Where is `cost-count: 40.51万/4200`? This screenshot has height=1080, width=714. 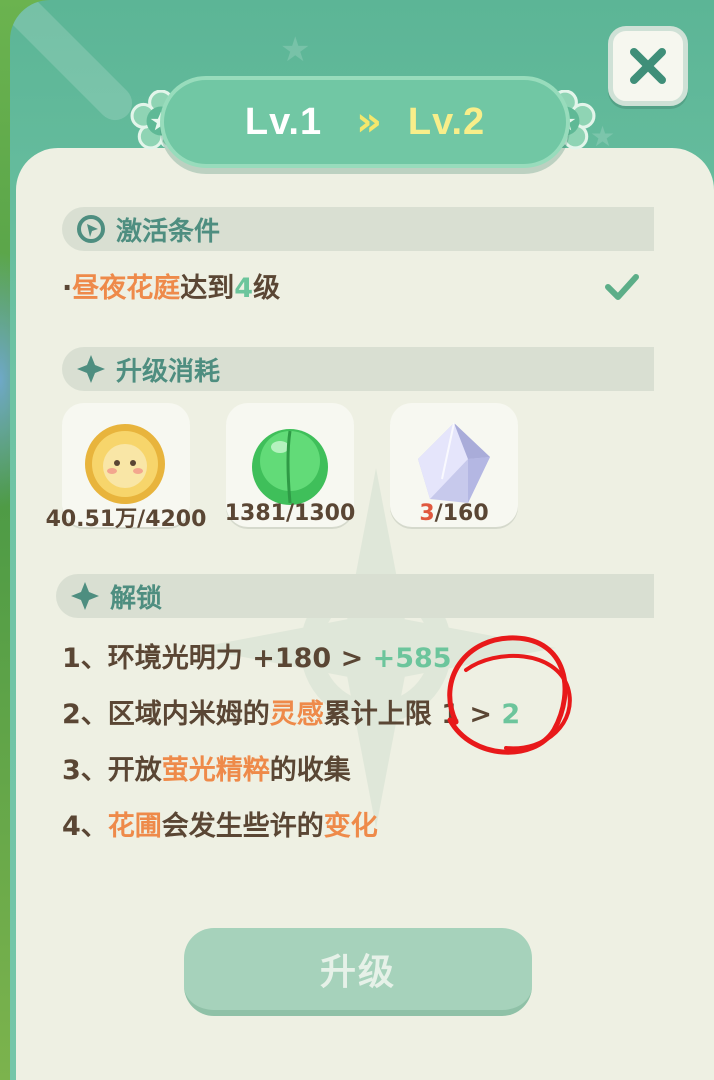 cost-count: 40.51万/4200 is located at coordinates (126, 517).